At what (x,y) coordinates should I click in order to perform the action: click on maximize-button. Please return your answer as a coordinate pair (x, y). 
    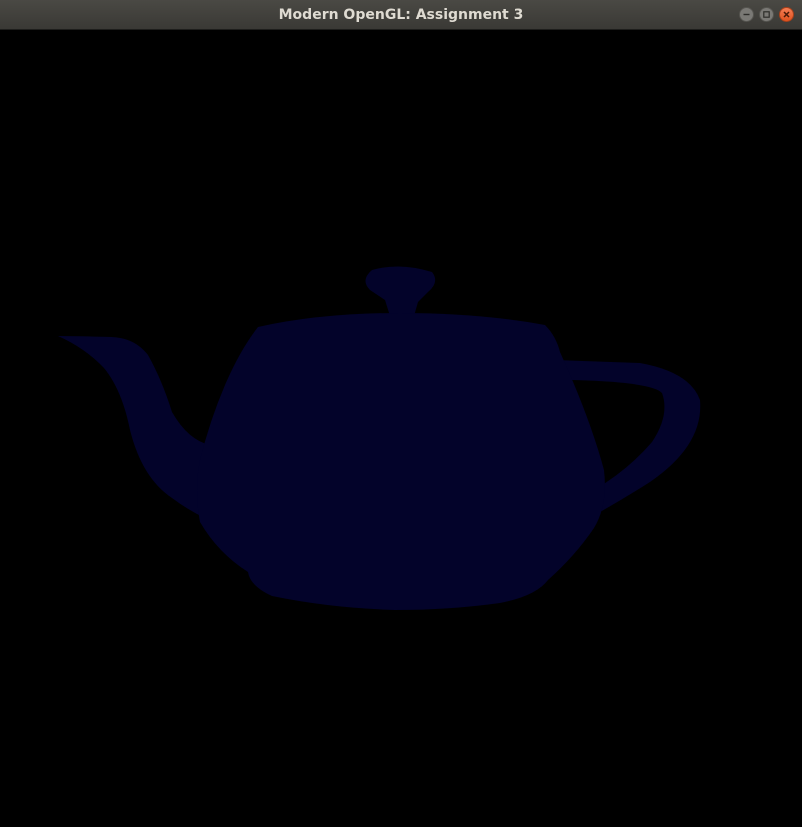
    Looking at the image, I should click on (766, 14).